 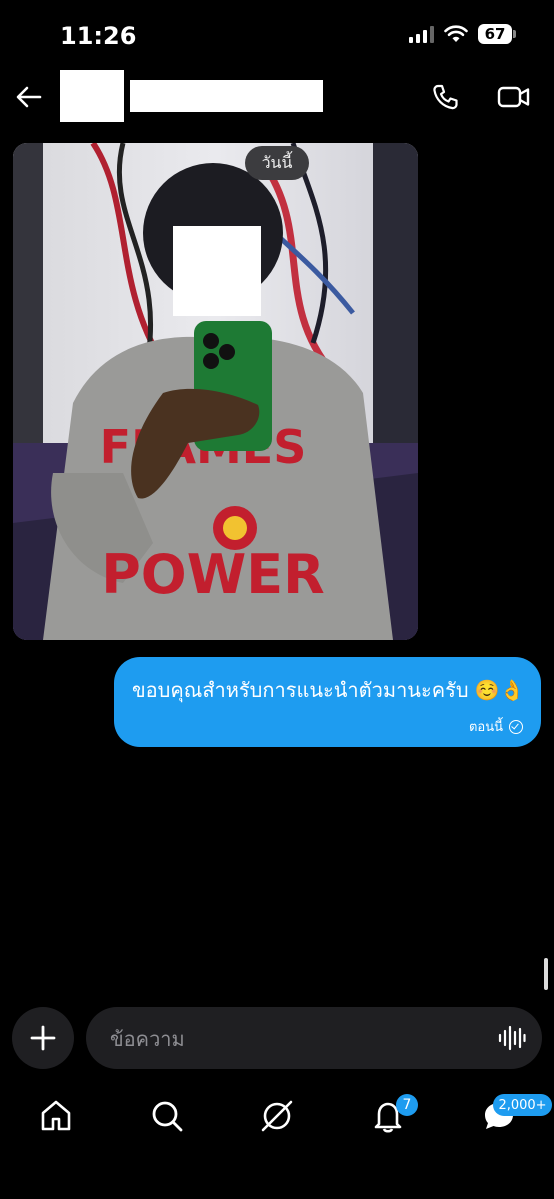 I want to click on add-attachment-button, so click(x=43, y=1038).